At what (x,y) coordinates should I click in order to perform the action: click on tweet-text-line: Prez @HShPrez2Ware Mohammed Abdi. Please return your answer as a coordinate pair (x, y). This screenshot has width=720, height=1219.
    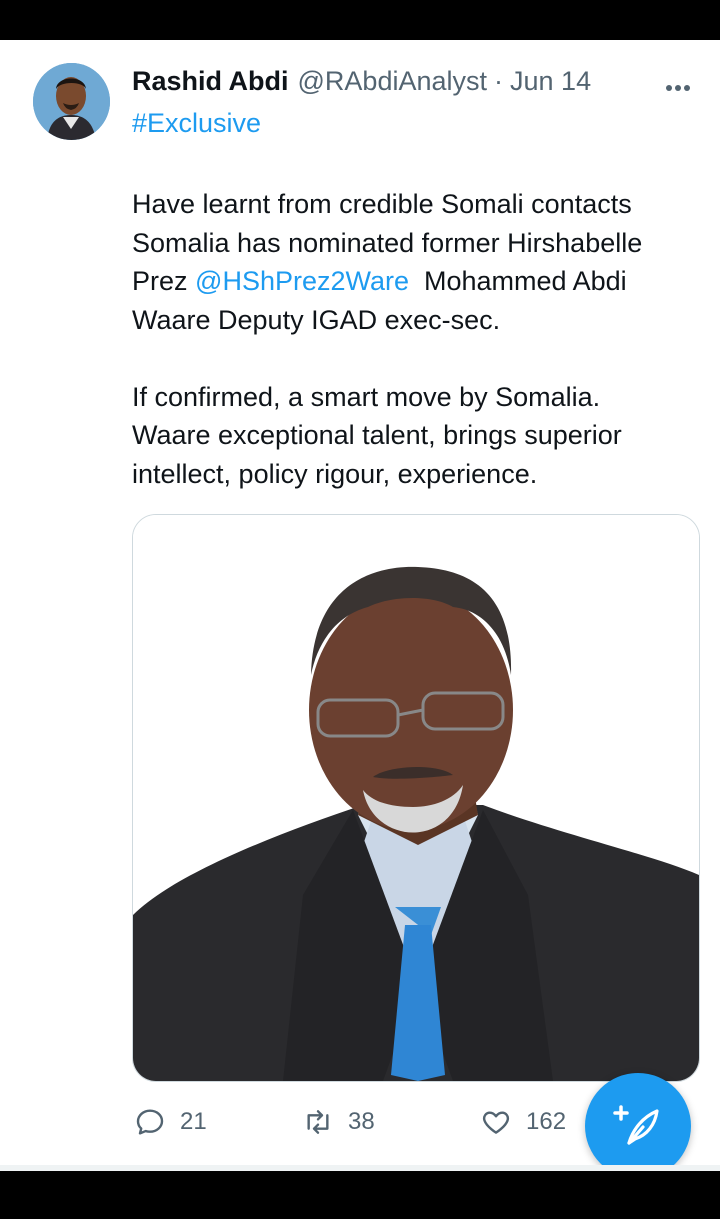
    Looking at the image, I should click on (417, 281).